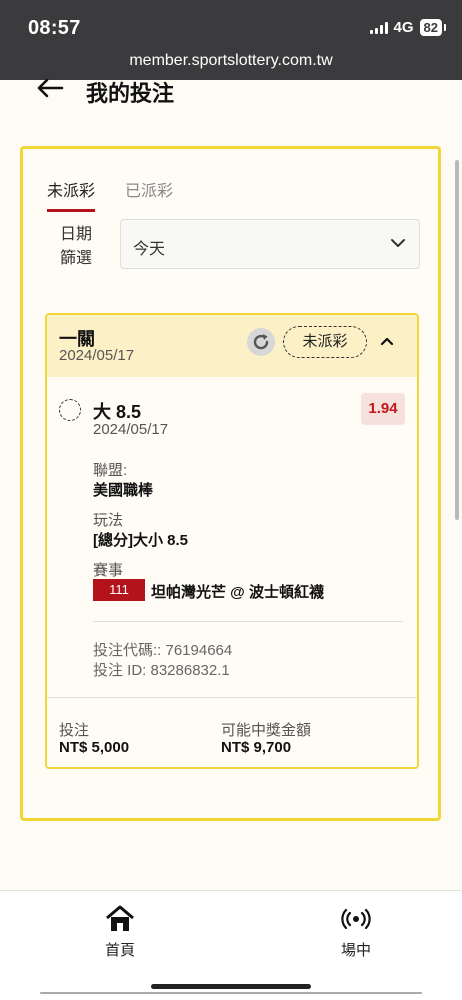 This screenshot has width=462, height=1000. I want to click on network-type: 4G, so click(403, 27).